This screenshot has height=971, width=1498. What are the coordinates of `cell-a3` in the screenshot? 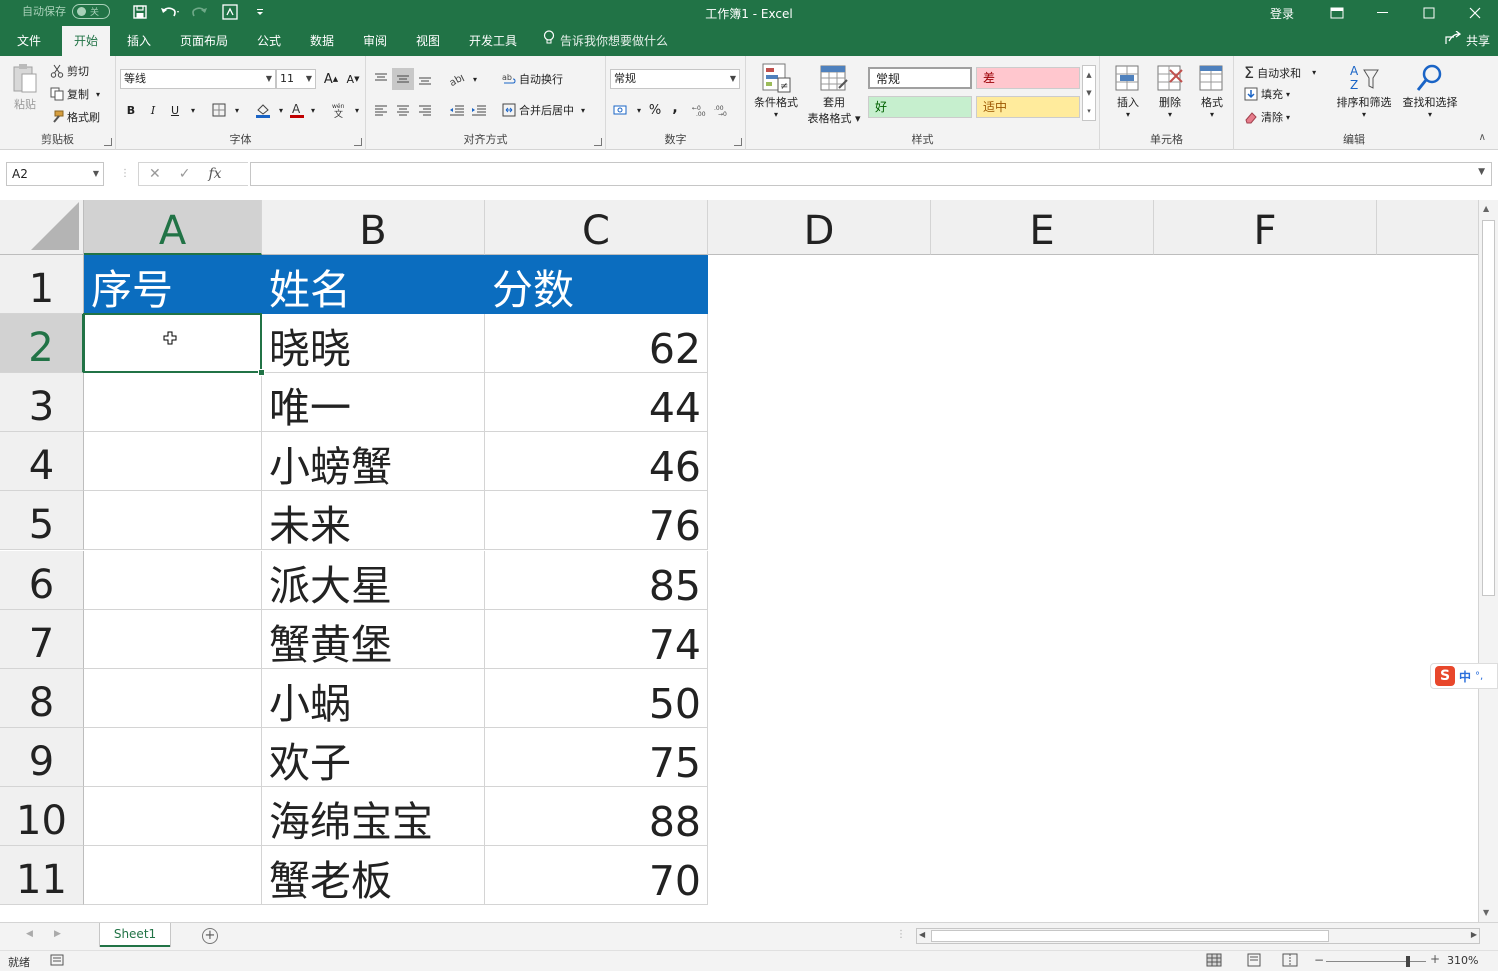 It's located at (173, 403).